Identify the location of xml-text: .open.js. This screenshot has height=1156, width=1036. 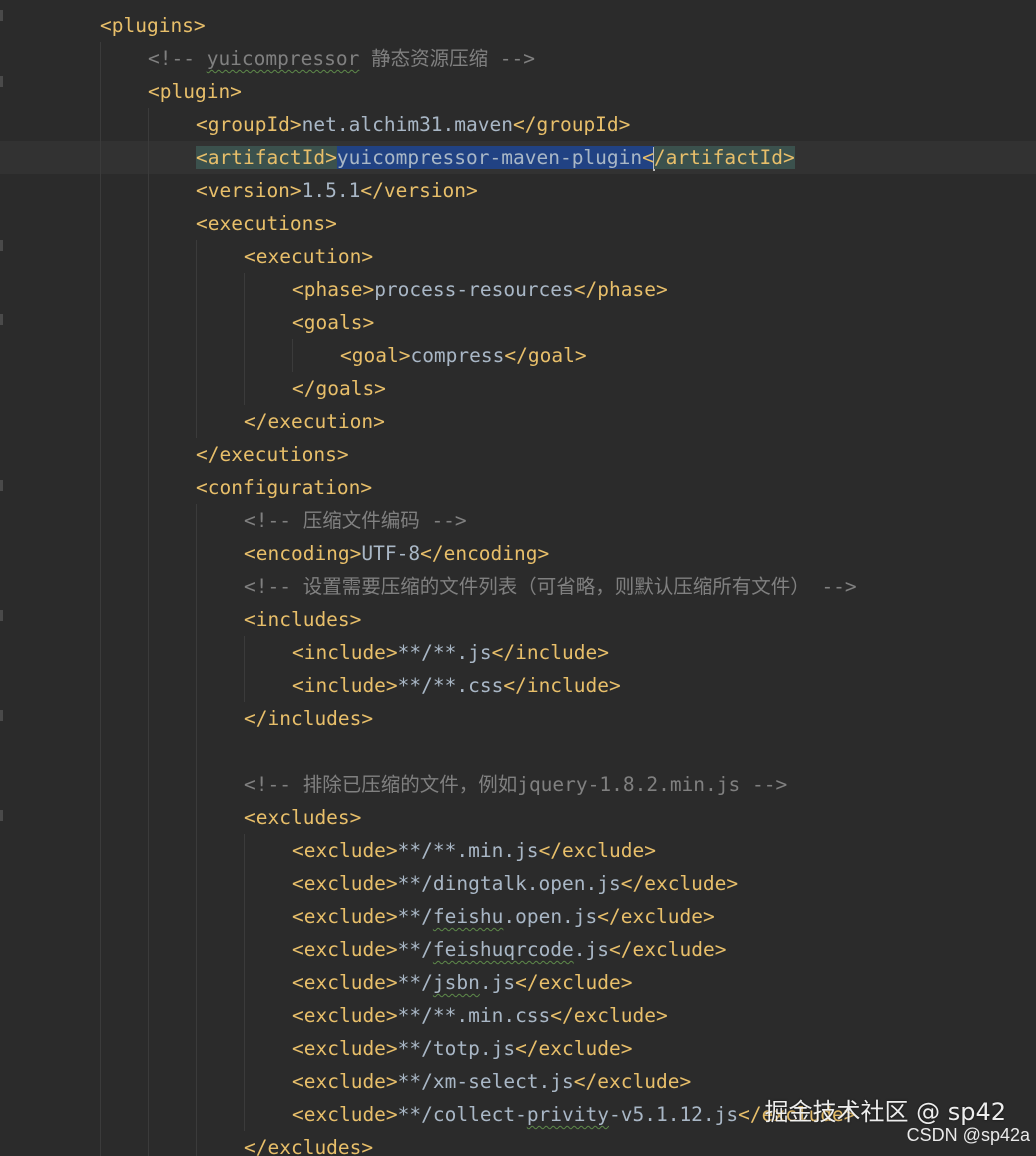
(550, 916).